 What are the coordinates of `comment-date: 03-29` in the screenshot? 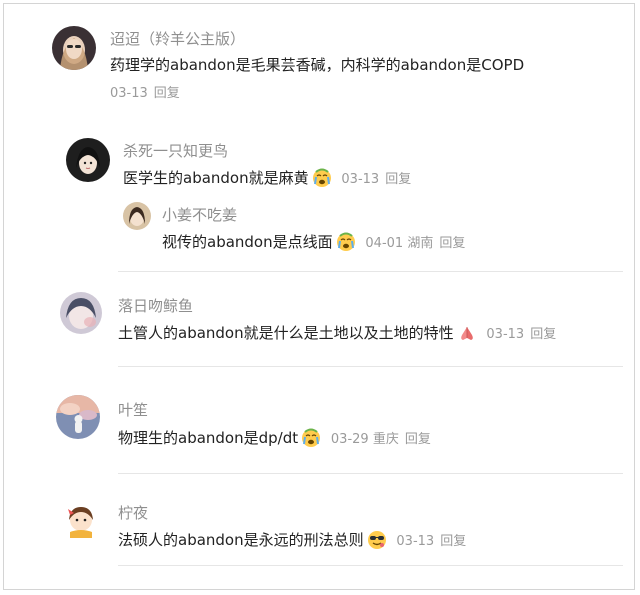 It's located at (349, 439).